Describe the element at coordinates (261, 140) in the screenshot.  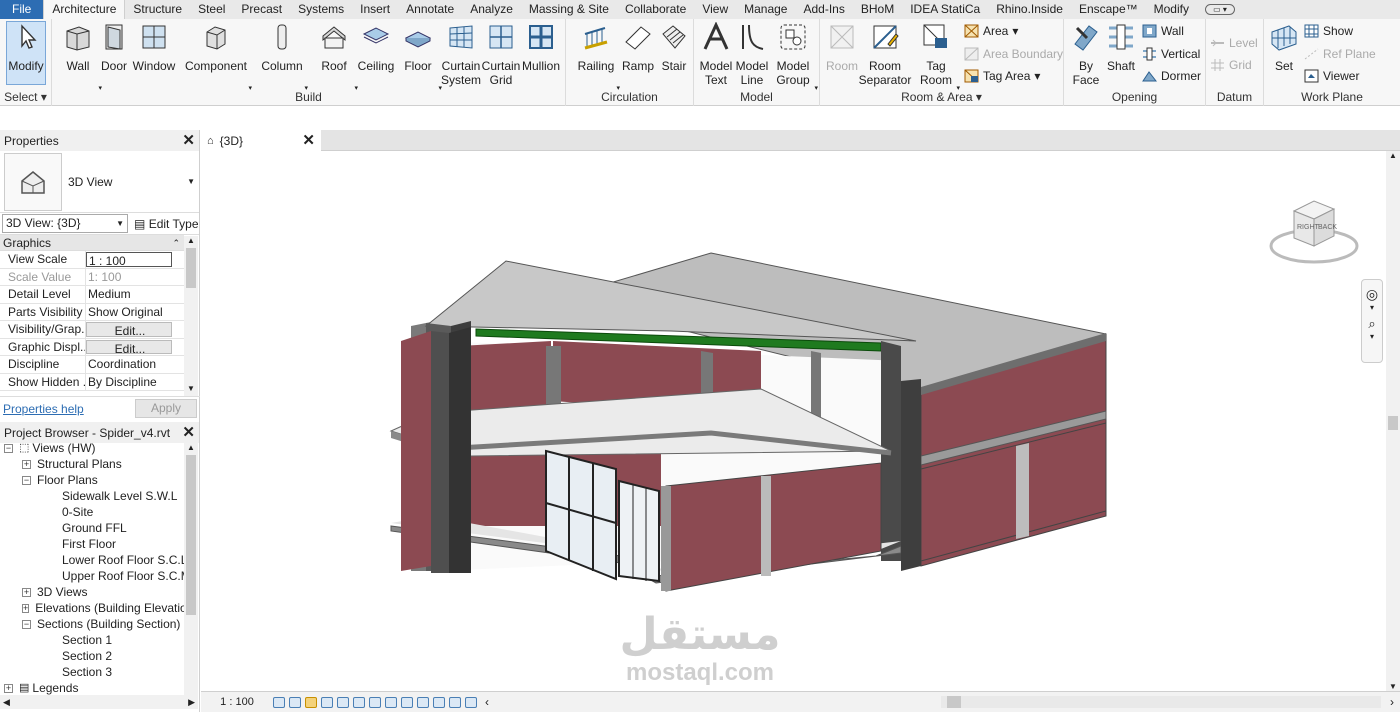
I see `view-tab-3d: ⌂ {3D} ✕` at that location.